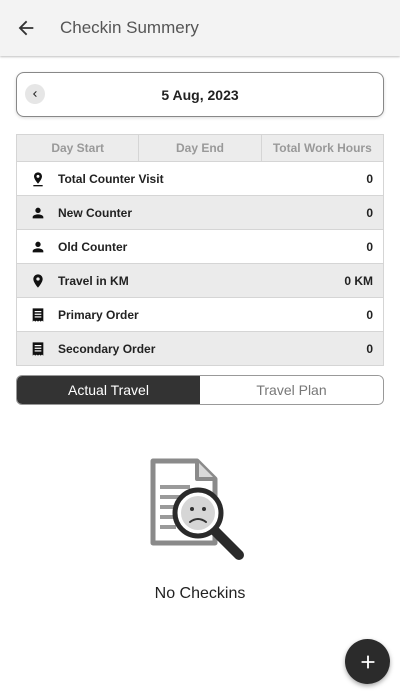  I want to click on row-label: Old Counter, so click(93, 246).